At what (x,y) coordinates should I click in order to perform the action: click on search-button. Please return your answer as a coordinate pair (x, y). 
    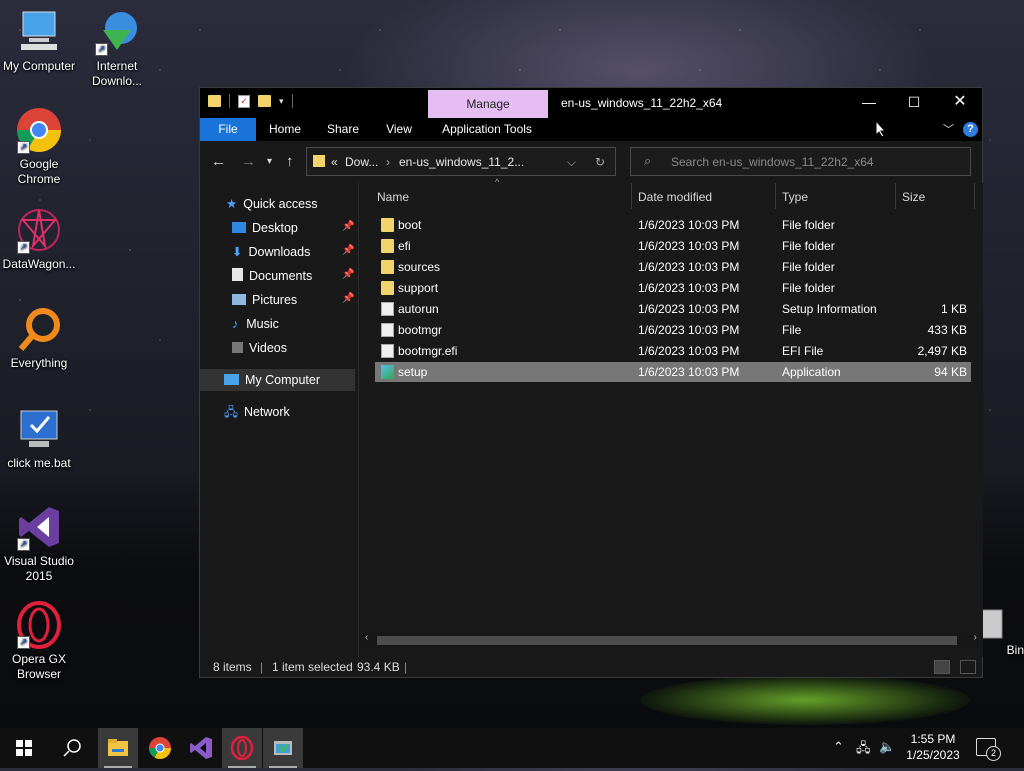
    Looking at the image, I should click on (72, 748).